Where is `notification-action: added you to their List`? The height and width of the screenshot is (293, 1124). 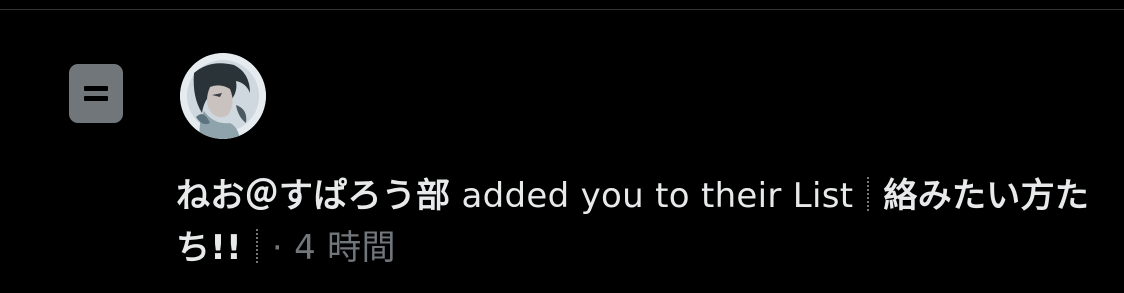
notification-action: added you to their List is located at coordinates (657, 196).